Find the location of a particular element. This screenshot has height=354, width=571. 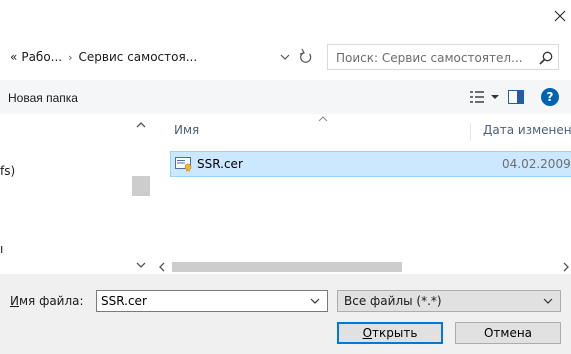

file-row: SSR.cer 04.02.2009 16:24 is located at coordinates (370, 164).